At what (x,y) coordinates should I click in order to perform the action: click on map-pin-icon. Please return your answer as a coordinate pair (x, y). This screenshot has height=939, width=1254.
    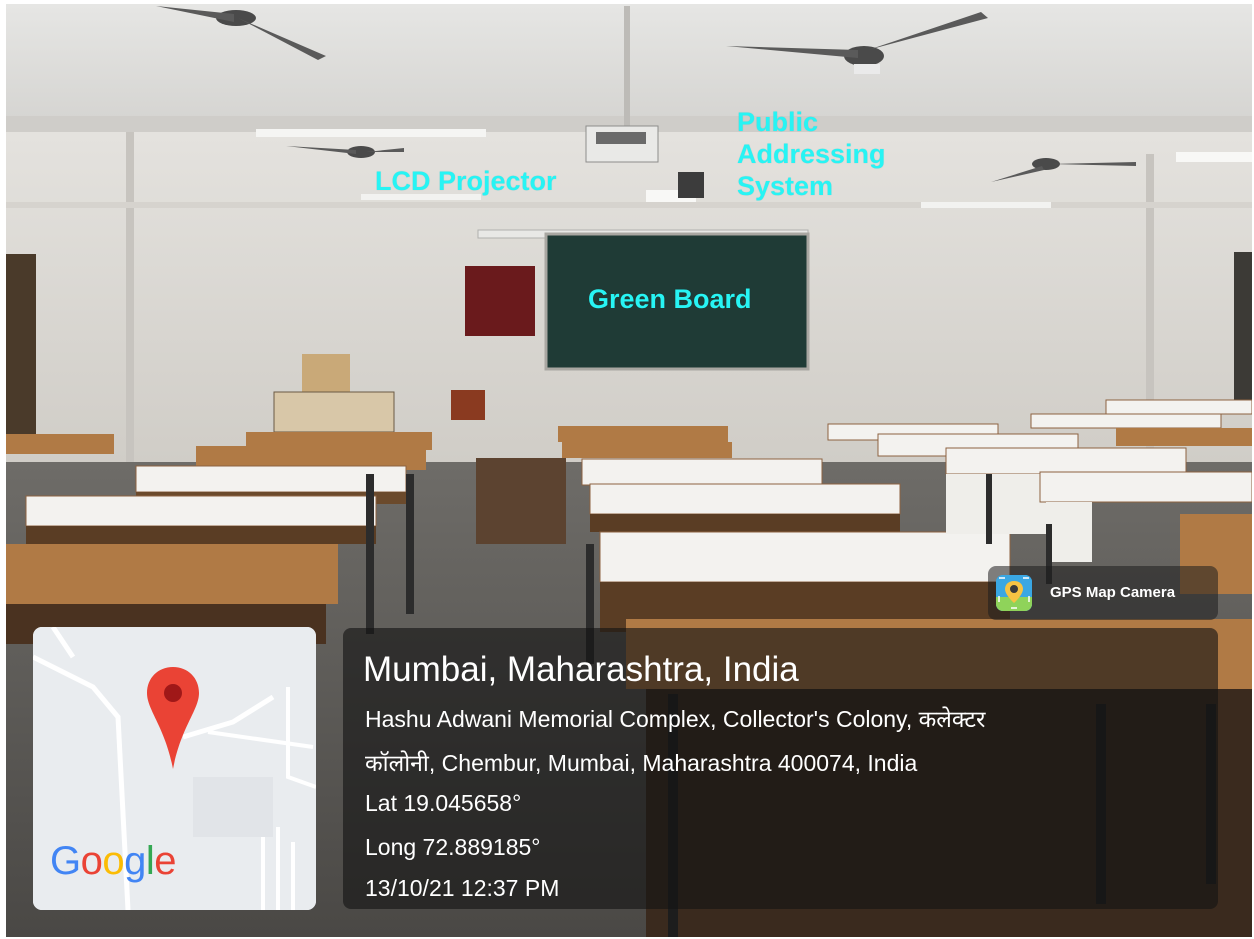
    Looking at the image, I should click on (173, 718).